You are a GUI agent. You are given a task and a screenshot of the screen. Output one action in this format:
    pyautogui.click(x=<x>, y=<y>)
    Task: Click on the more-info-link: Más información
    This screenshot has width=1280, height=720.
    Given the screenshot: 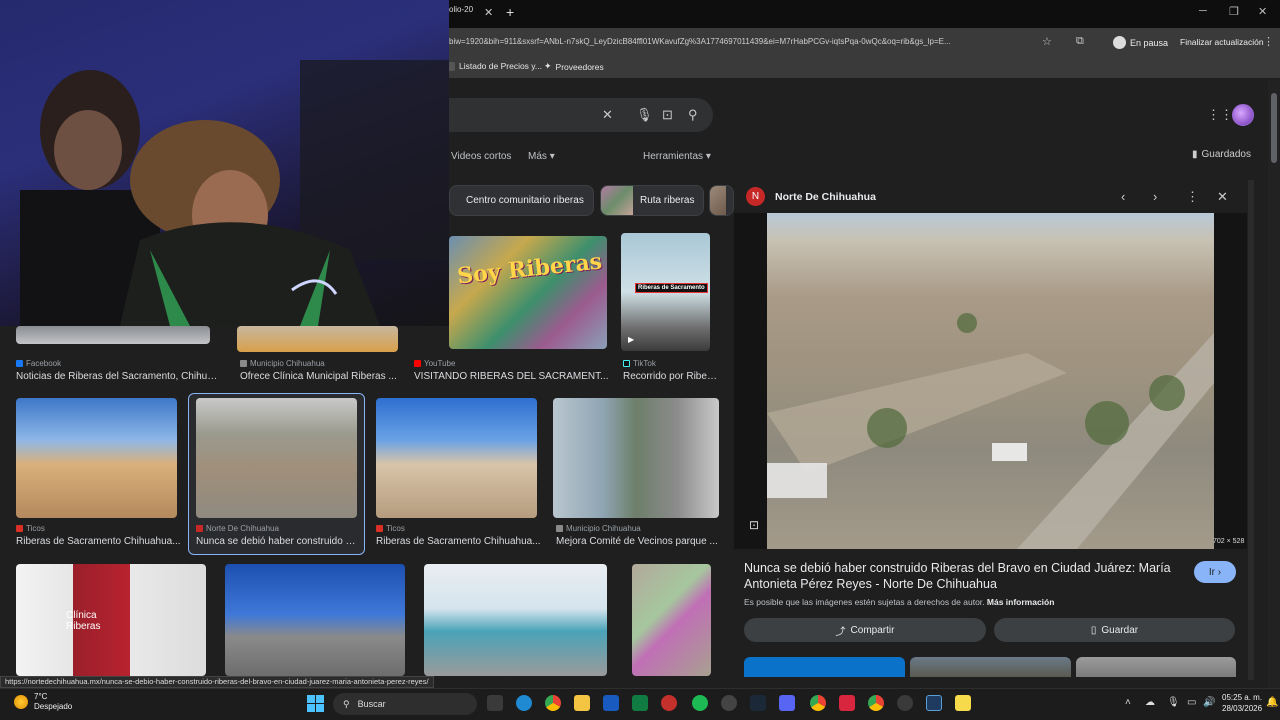 What is the action you would take?
    pyautogui.click(x=1021, y=602)
    